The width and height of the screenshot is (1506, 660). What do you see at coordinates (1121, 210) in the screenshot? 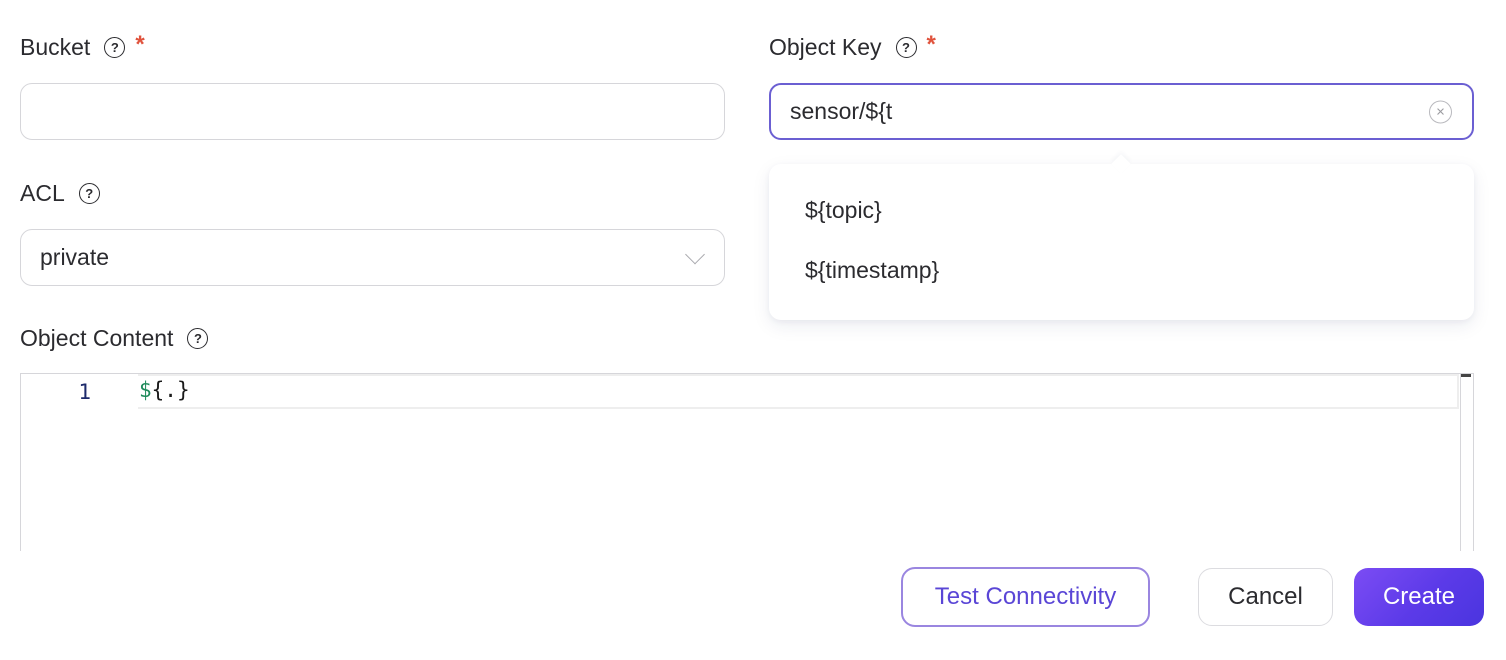
I see `suggestion-item-topic: ${topic}` at bounding box center [1121, 210].